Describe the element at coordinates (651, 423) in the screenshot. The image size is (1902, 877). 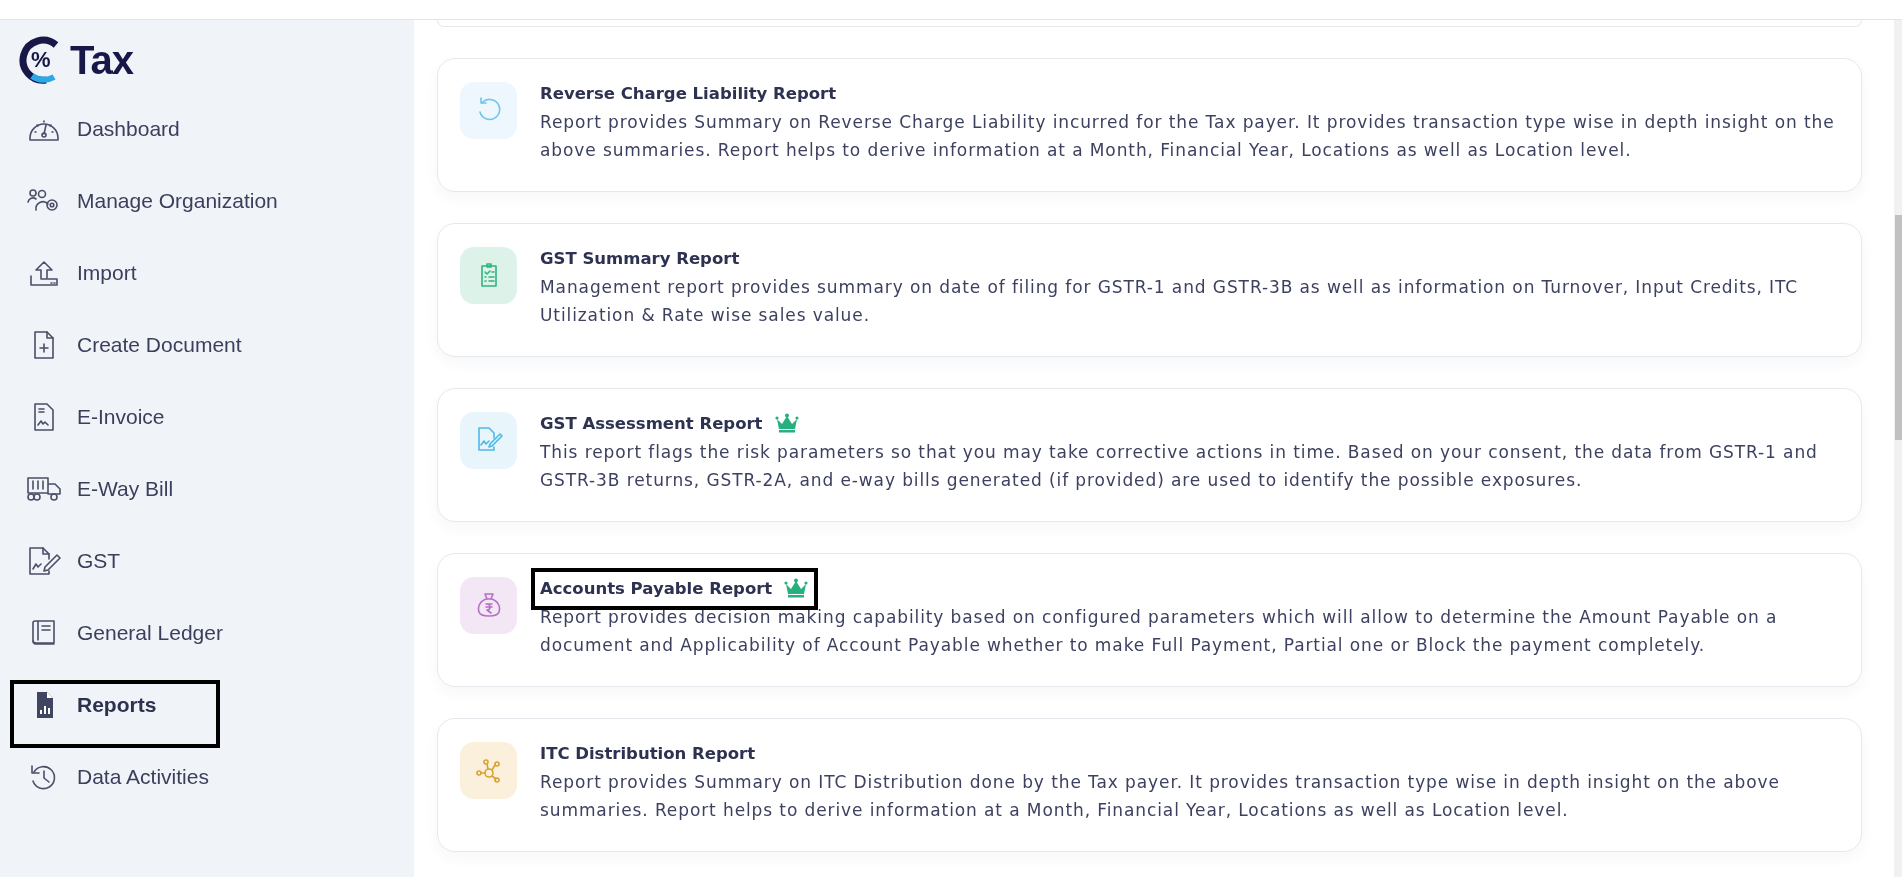
I see `report-title: GST Assessment Report` at that location.